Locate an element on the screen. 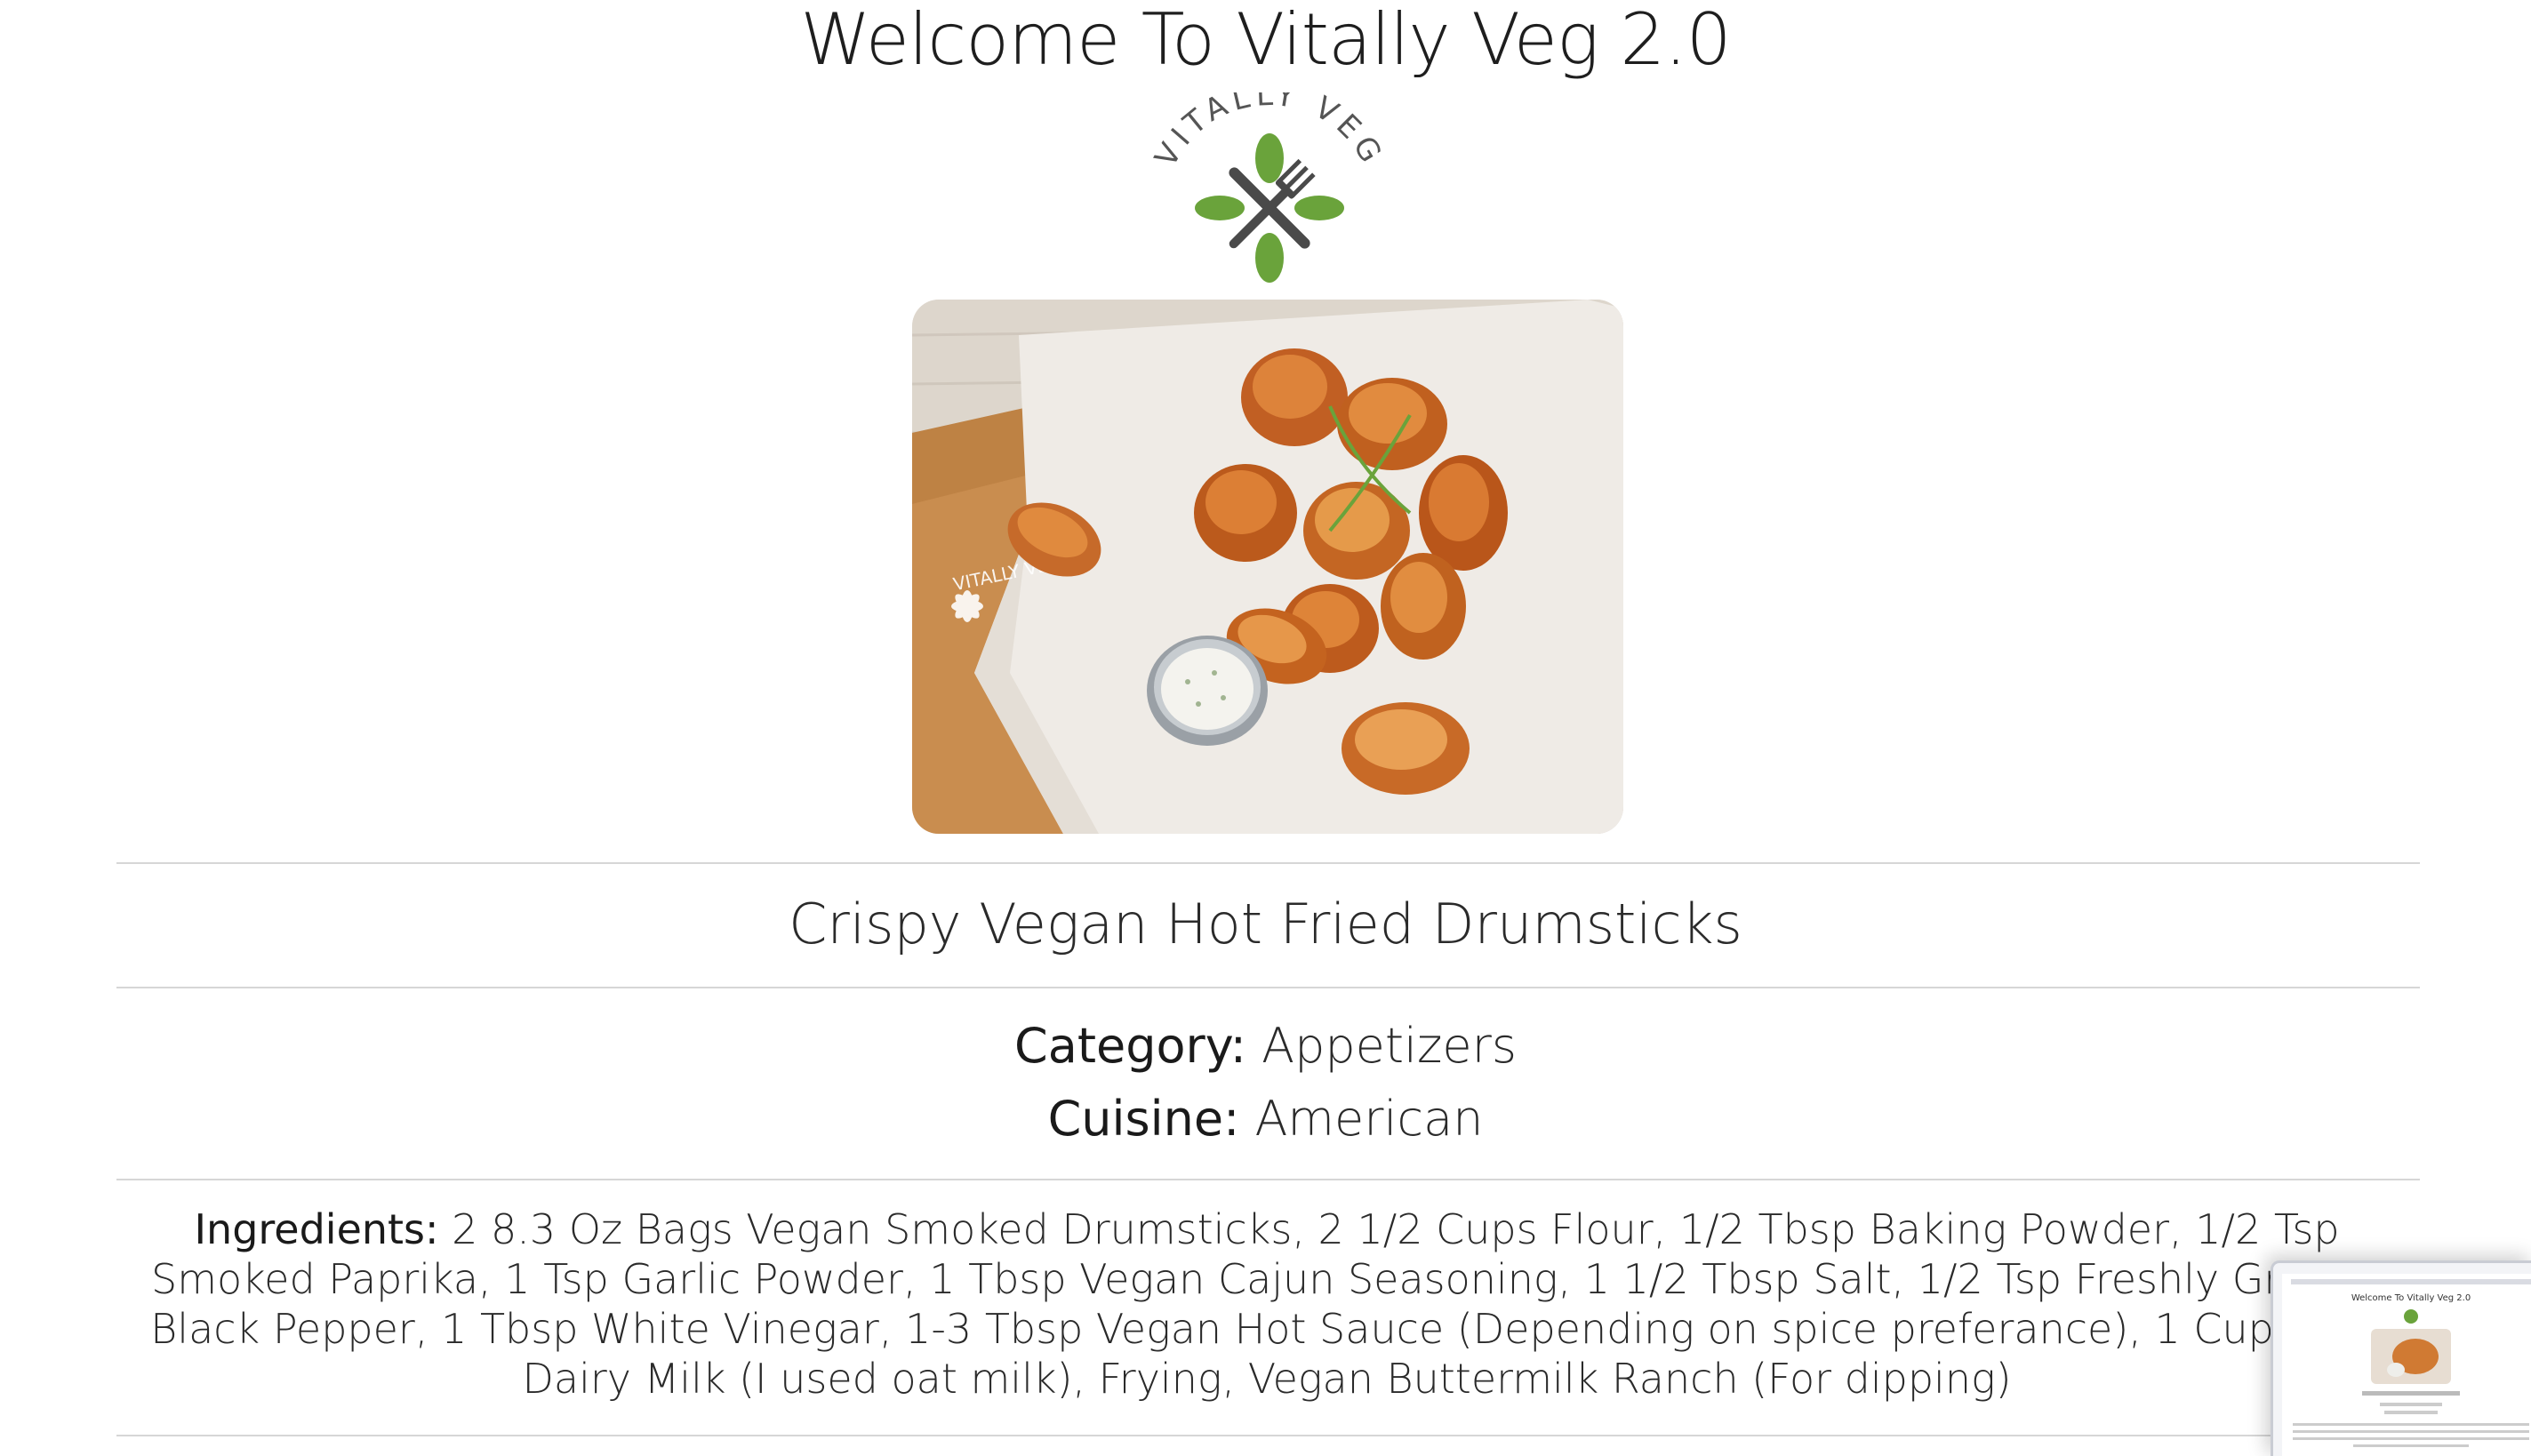  logo-graphic: VITALLY VEG is located at coordinates (1267, 180).